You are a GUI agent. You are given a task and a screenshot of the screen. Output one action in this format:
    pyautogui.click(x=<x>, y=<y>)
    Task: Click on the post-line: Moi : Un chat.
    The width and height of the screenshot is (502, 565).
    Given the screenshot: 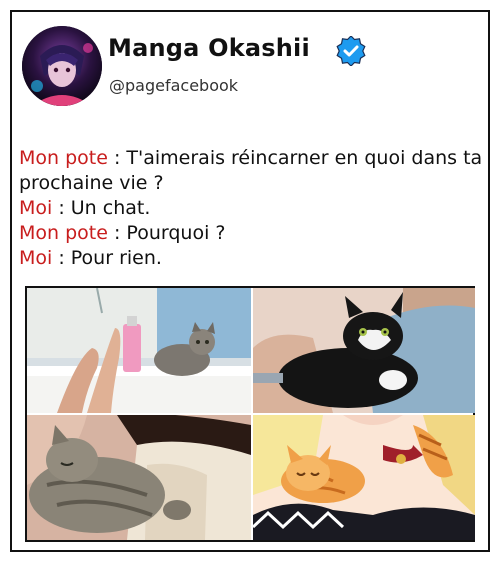 What is the action you would take?
    pyautogui.click(x=254, y=208)
    